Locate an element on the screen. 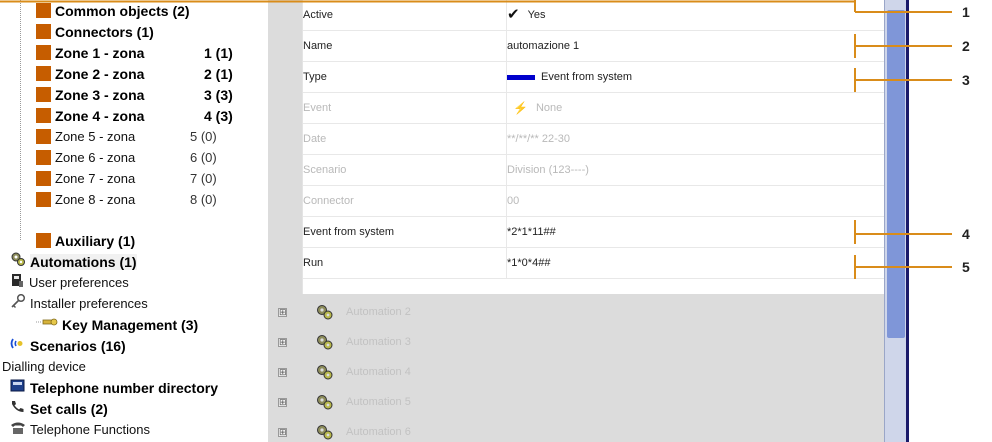  connectors-icon is located at coordinates (43, 31).